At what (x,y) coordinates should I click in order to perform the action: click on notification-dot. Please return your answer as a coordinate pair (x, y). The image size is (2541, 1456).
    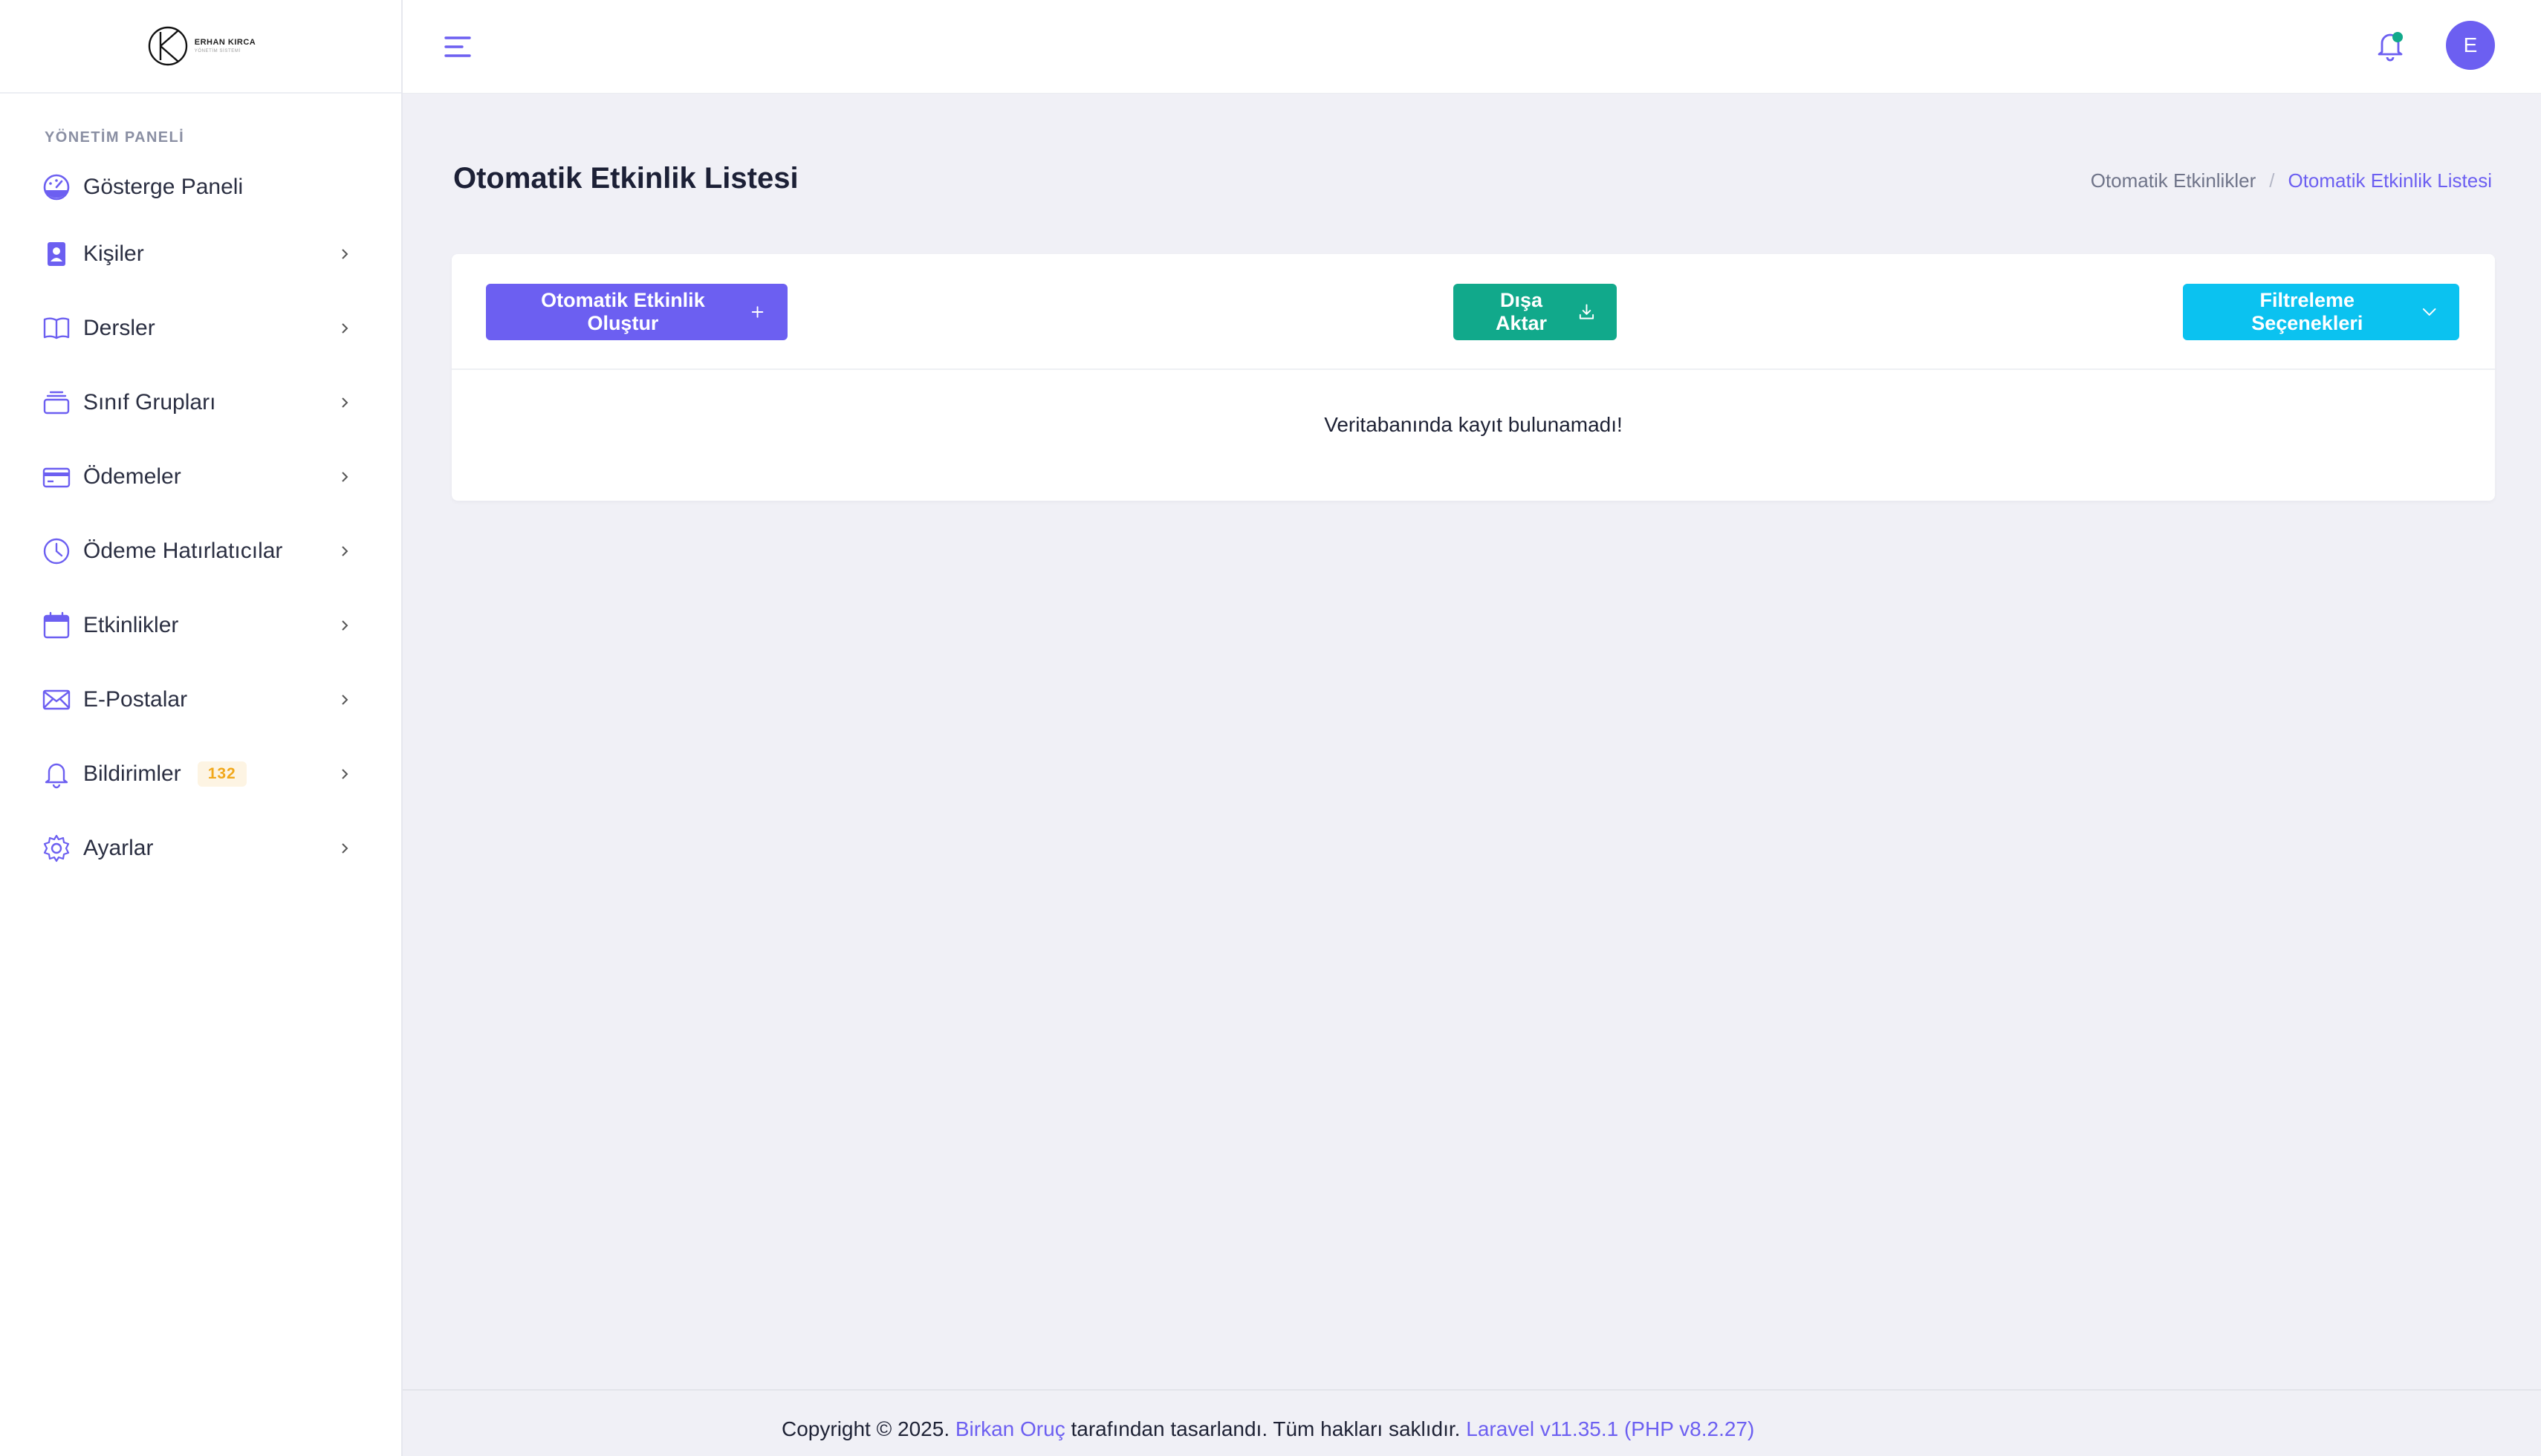
    Looking at the image, I should click on (2397, 37).